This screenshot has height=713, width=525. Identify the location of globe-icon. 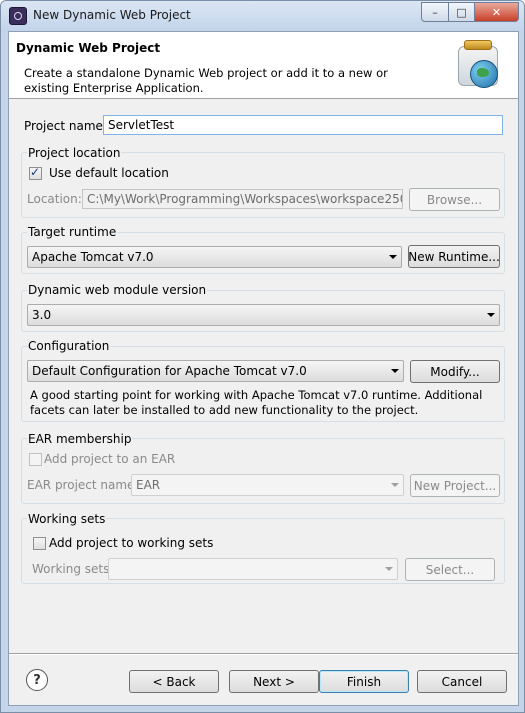
(484, 74).